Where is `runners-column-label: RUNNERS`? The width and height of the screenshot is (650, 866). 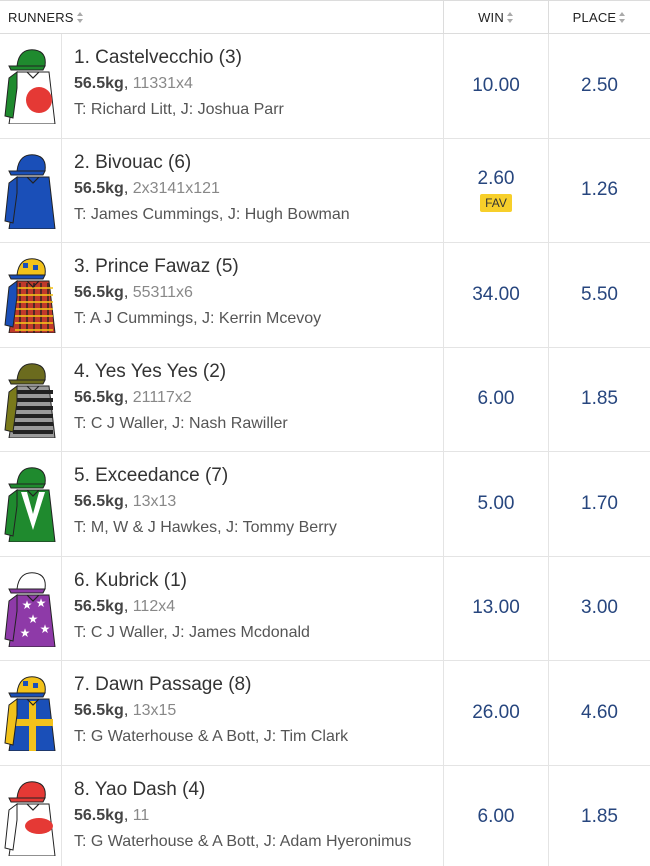
runners-column-label: RUNNERS is located at coordinates (41, 17).